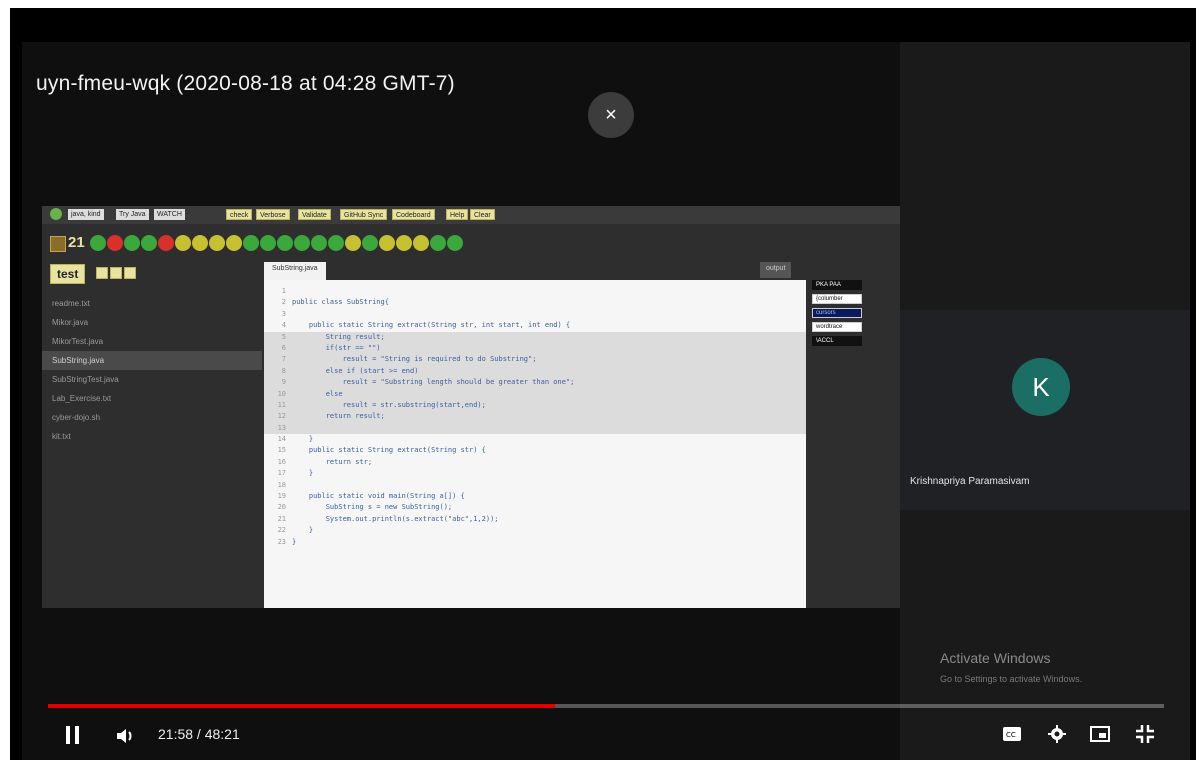 The height and width of the screenshot is (760, 1203). Describe the element at coordinates (130, 273) in the screenshot. I see `delete-file-icon` at that location.